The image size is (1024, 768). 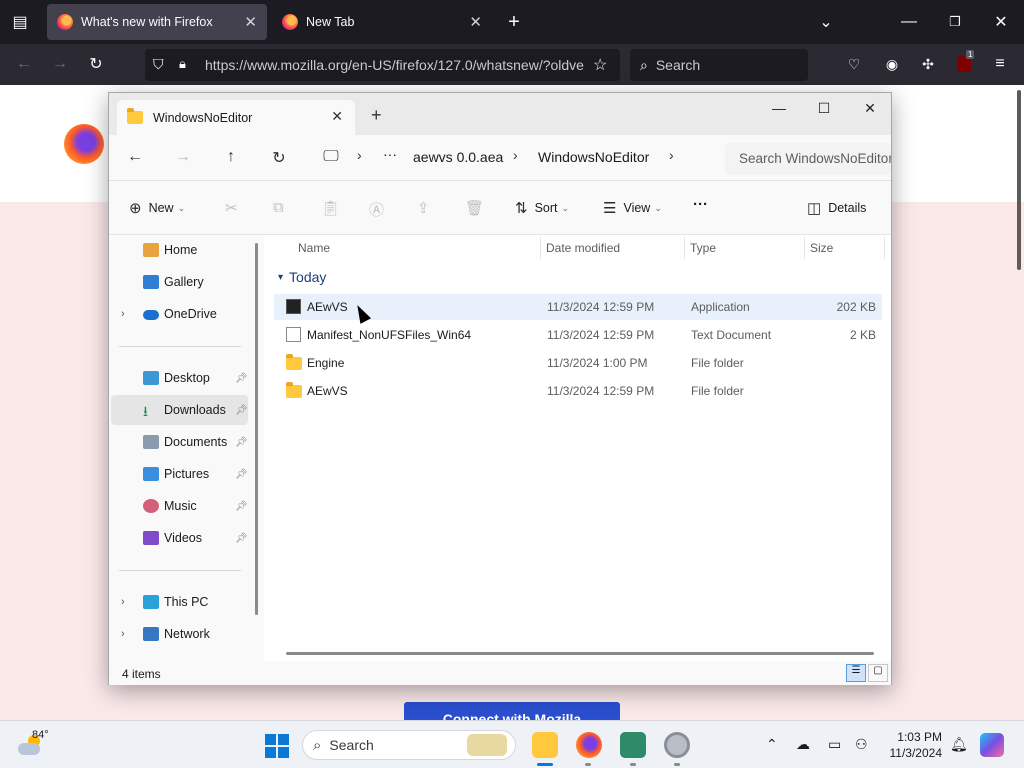 What do you see at coordinates (703, 248) in the screenshot?
I see `column-header-type: Type` at bounding box center [703, 248].